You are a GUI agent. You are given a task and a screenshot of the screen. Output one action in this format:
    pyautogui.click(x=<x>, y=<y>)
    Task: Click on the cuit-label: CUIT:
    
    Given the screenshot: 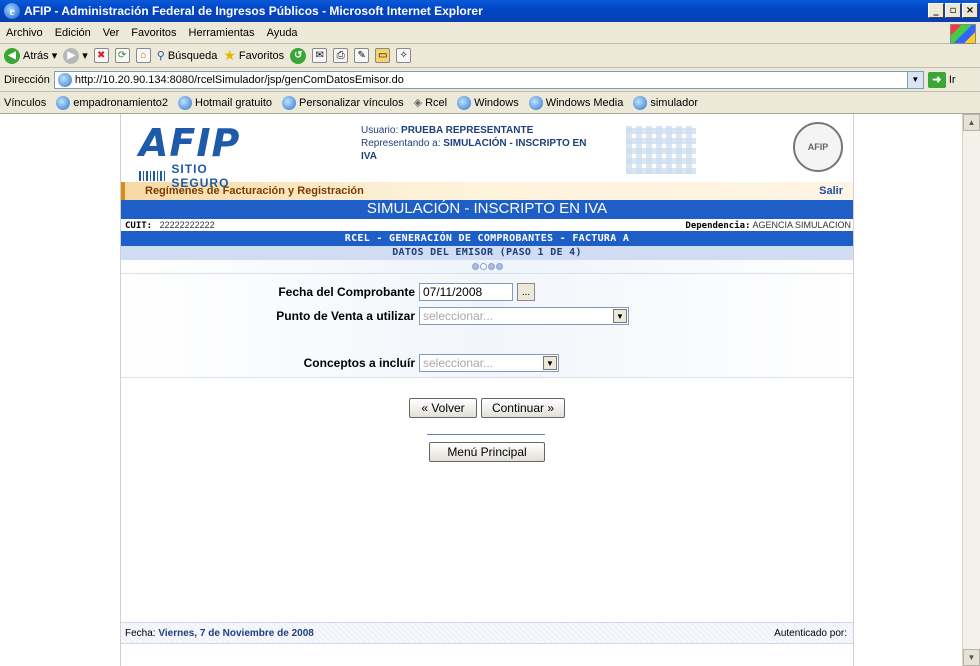 What is the action you would take?
    pyautogui.click(x=139, y=225)
    